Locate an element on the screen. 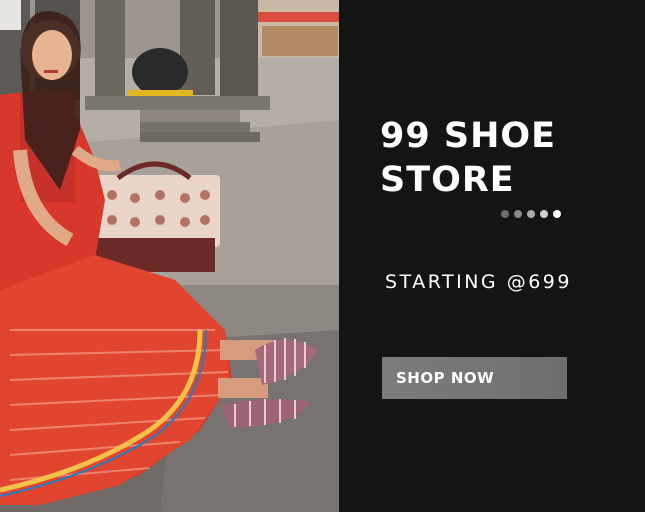 This screenshot has height=512, width=645. carousel-dot-active is located at coordinates (557, 214).